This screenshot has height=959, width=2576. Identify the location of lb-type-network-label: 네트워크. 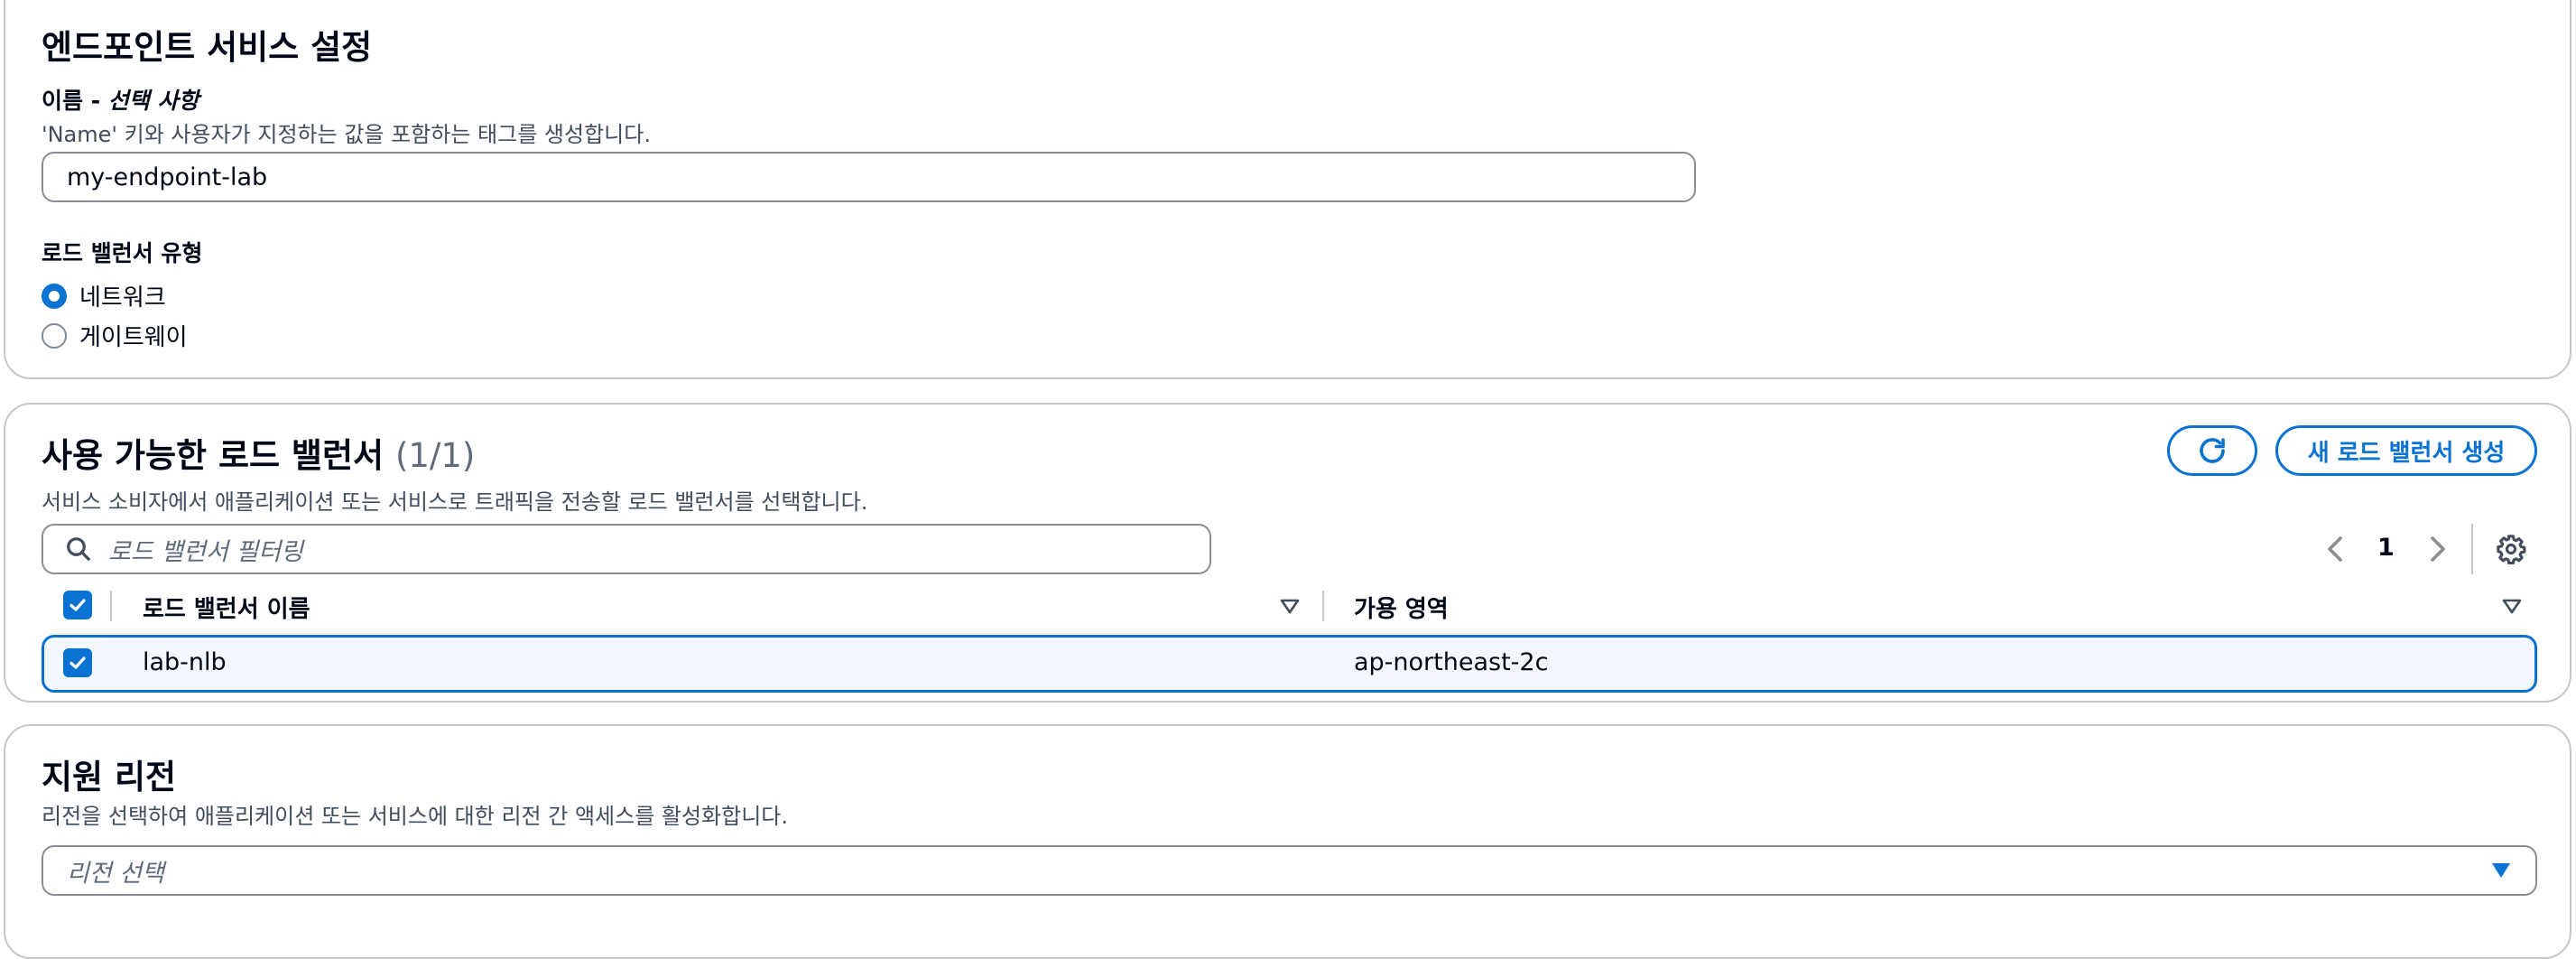
(123, 298).